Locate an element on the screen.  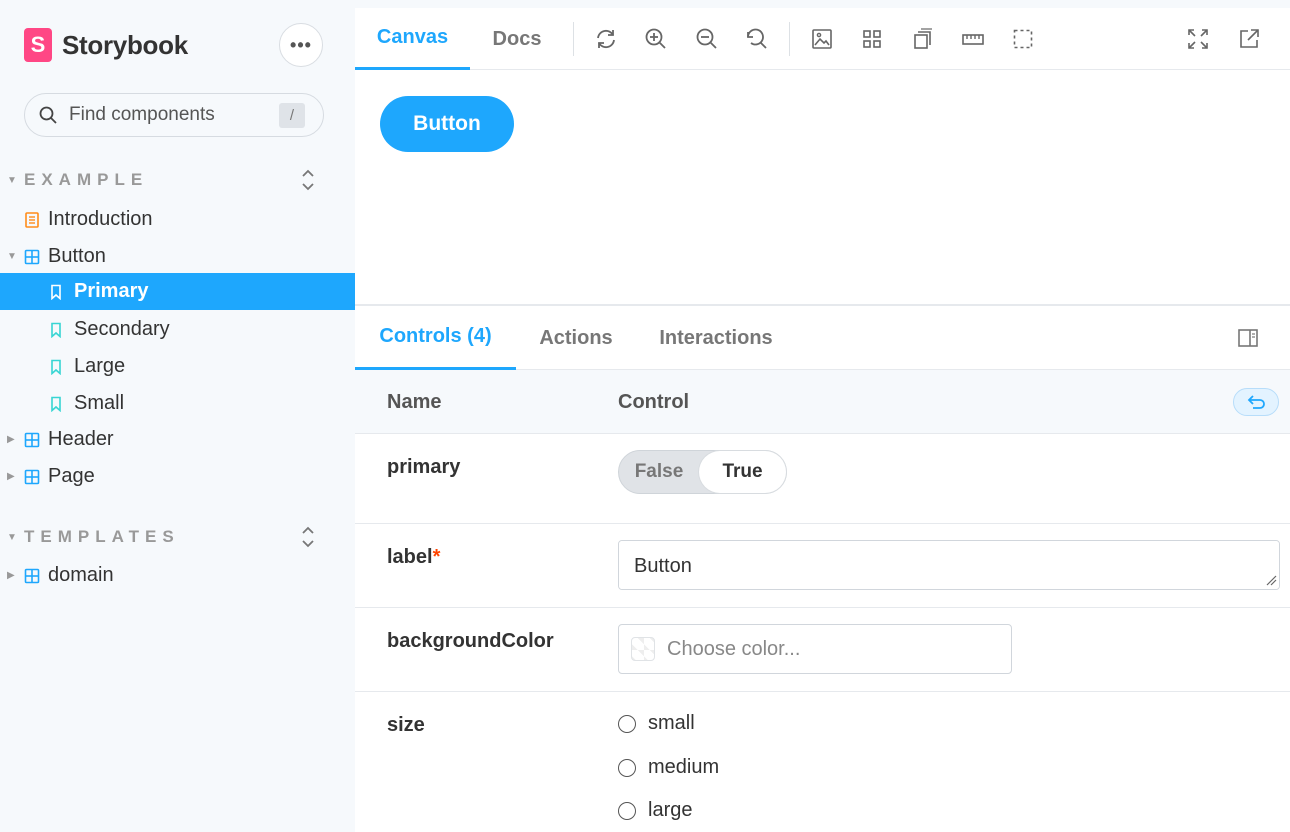
tab-actions: Actions is located at coordinates (576, 338).